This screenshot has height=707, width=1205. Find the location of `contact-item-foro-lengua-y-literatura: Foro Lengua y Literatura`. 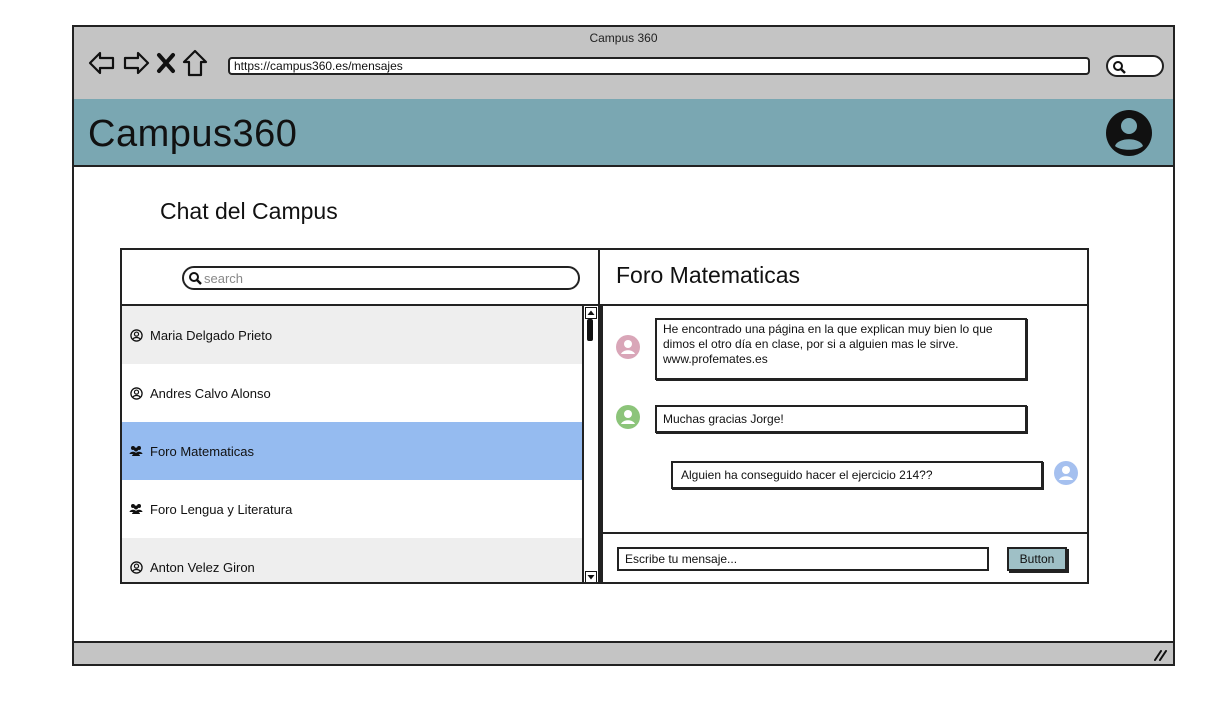

contact-item-foro-lengua-y-literatura: Foro Lengua y Literatura is located at coordinates (353, 509).